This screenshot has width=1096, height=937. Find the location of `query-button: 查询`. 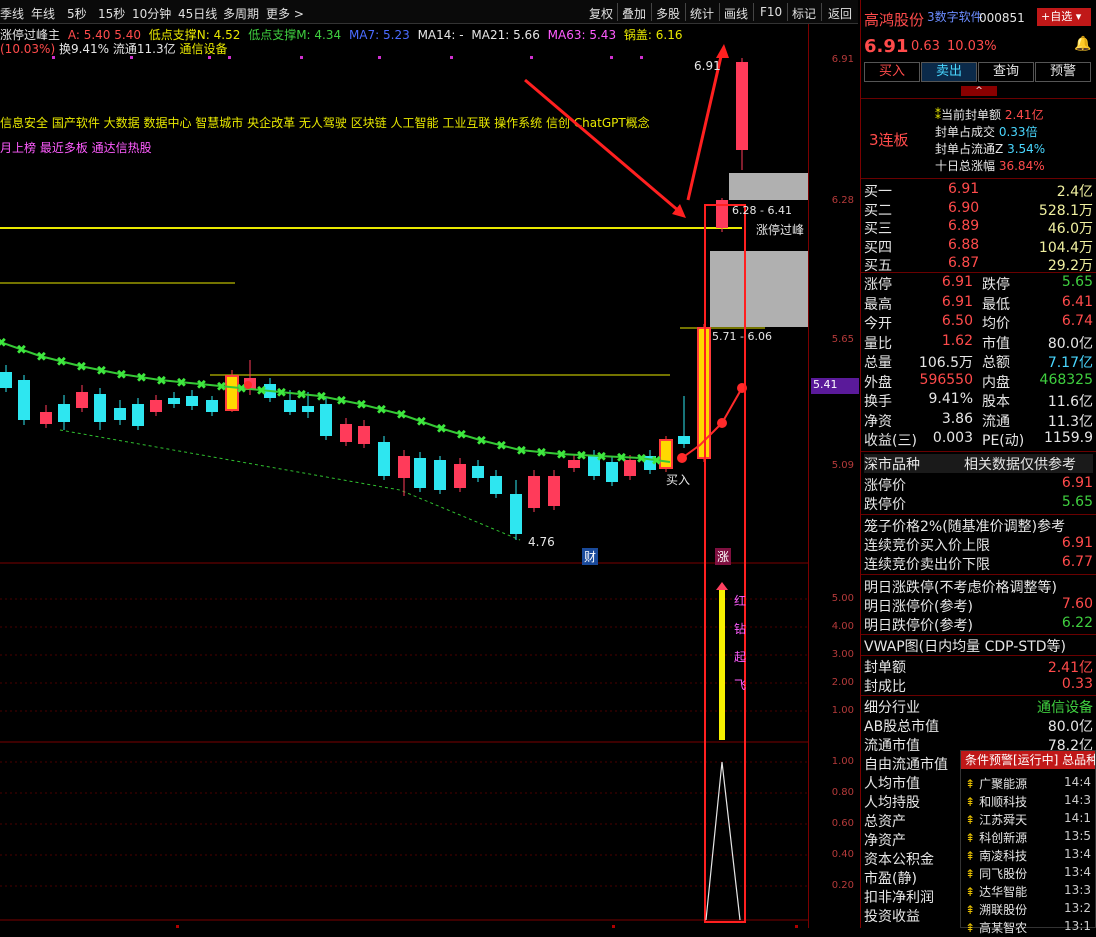

query-button: 查询 is located at coordinates (1006, 72).